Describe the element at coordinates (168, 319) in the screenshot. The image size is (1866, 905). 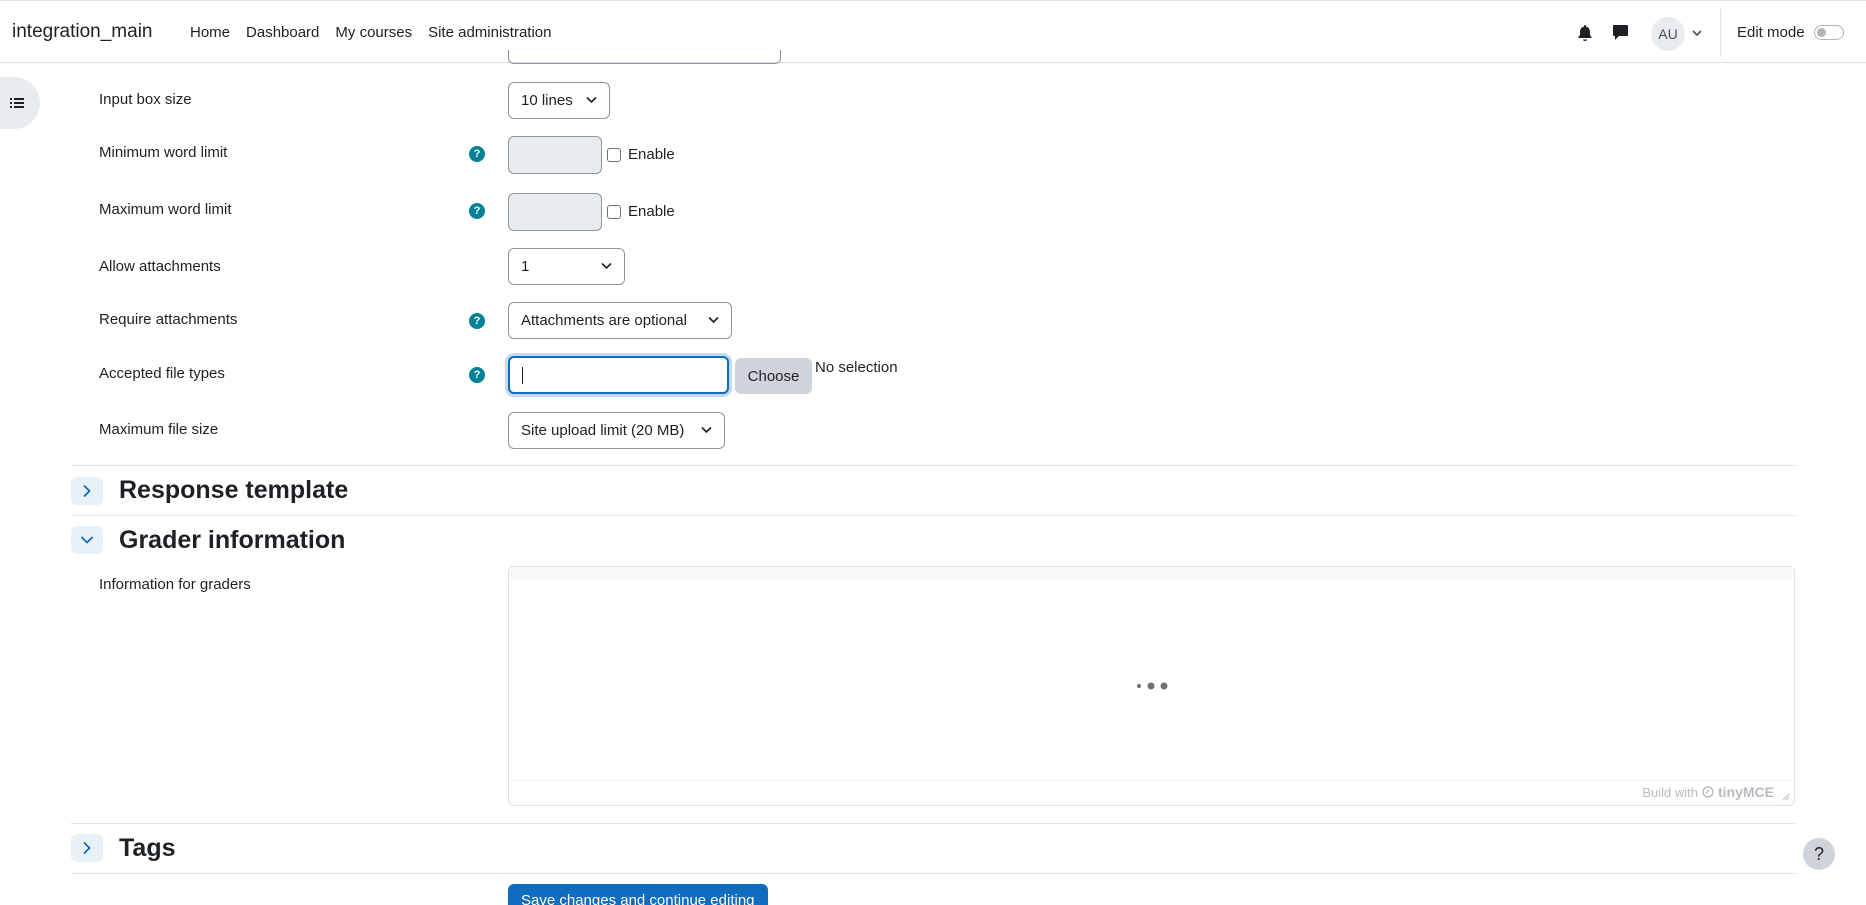
I see `require-attachments-label: Require attachments` at that location.